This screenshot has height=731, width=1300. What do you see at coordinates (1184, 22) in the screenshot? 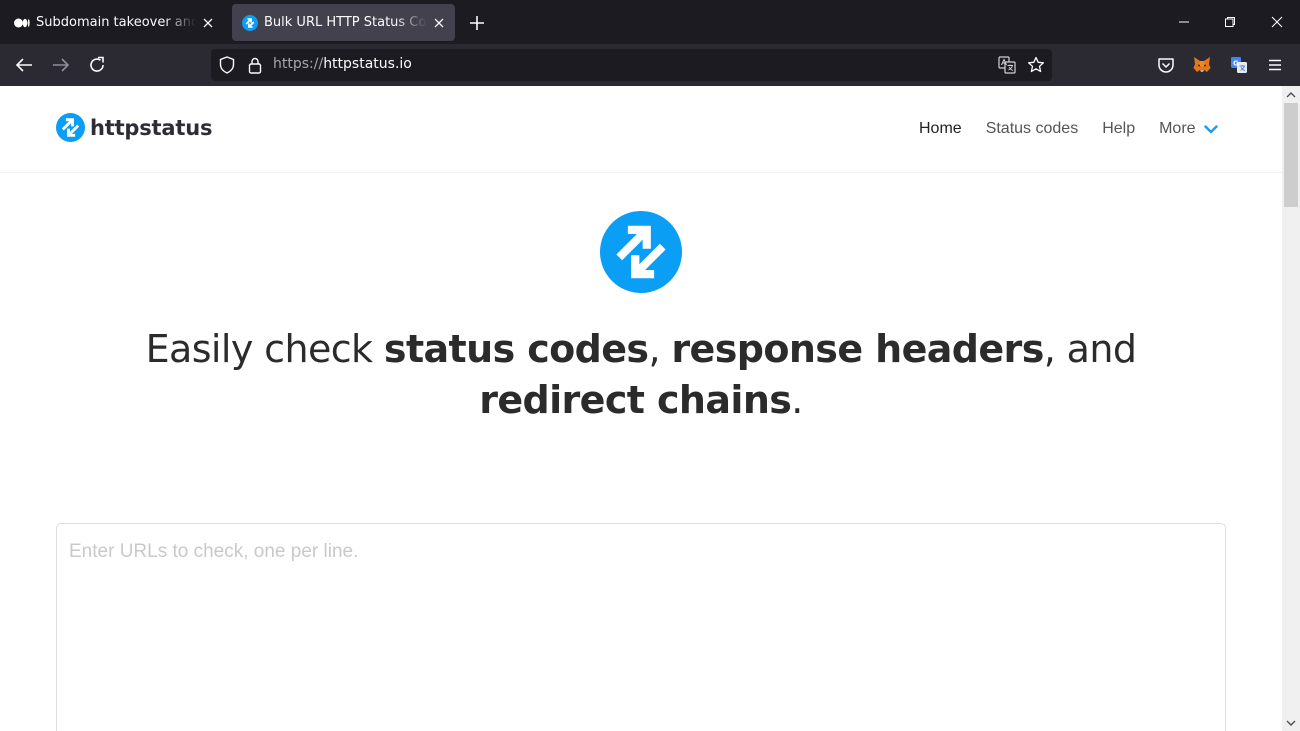
I see `minimize-icon` at bounding box center [1184, 22].